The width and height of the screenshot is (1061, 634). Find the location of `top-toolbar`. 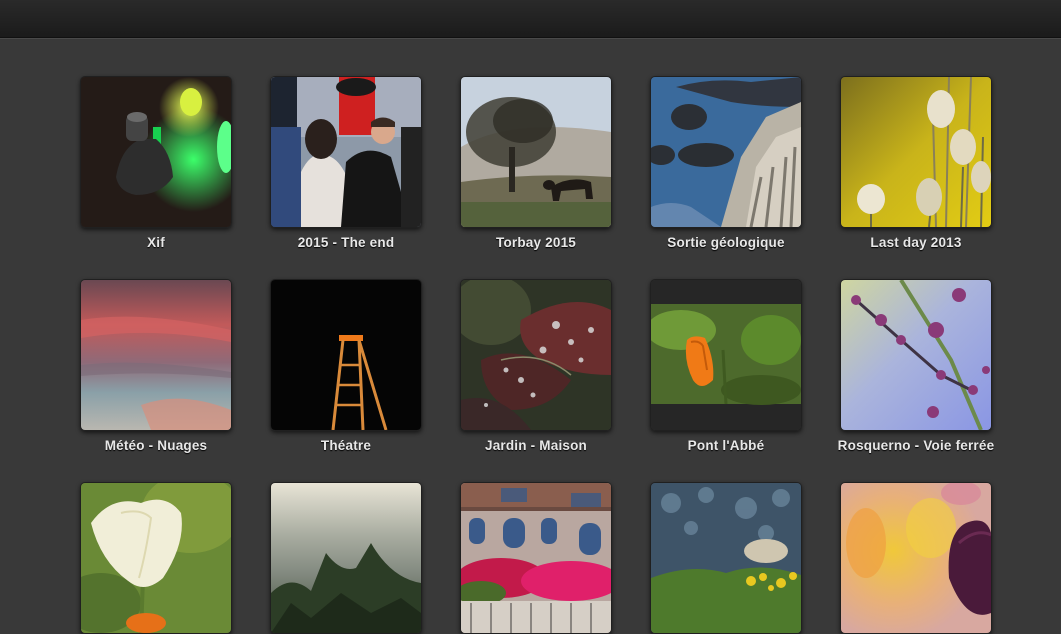

top-toolbar is located at coordinates (530, 19).